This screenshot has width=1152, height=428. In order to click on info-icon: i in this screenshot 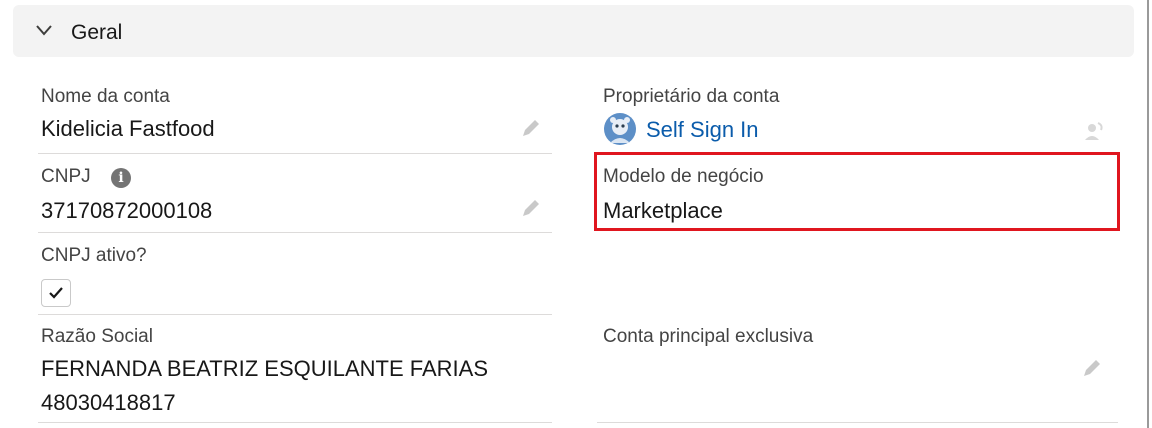, I will do `click(121, 178)`.